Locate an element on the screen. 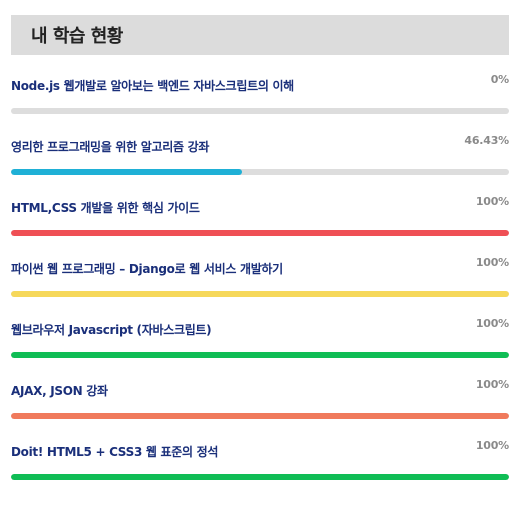  panel-title: 내 학습 현황 is located at coordinates (77, 36).